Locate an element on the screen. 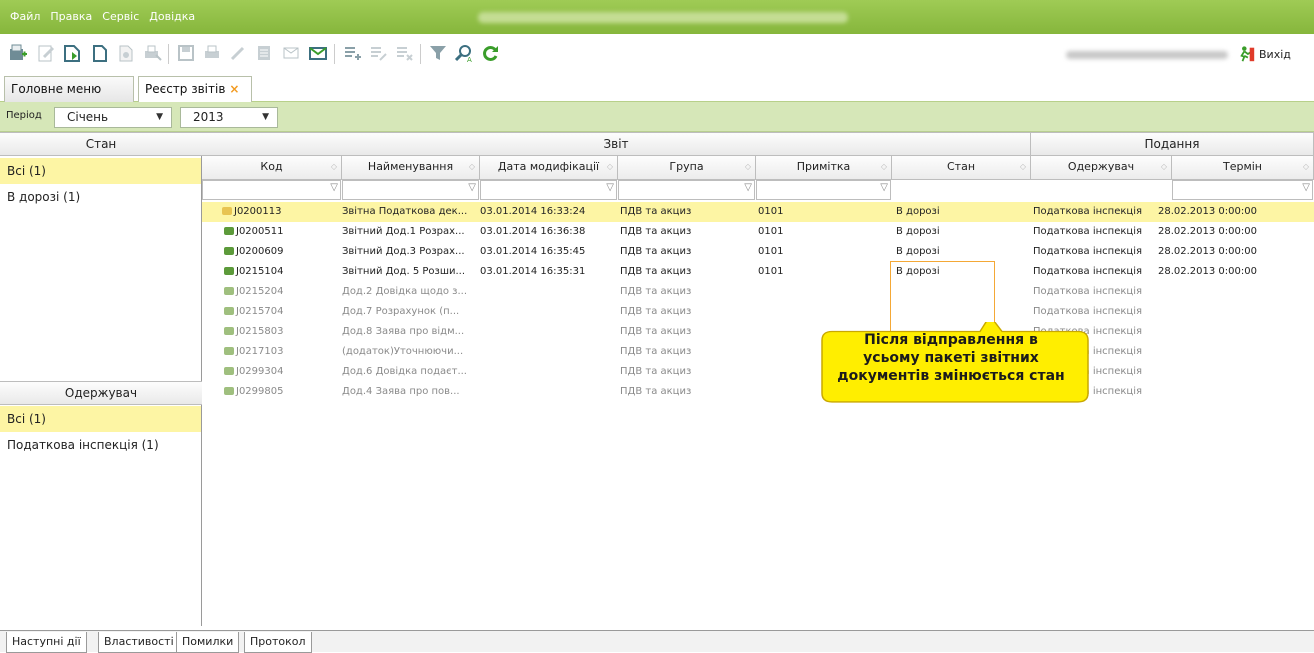 This screenshot has width=1314, height=653. year-select: 2013 ▼ is located at coordinates (229, 117).